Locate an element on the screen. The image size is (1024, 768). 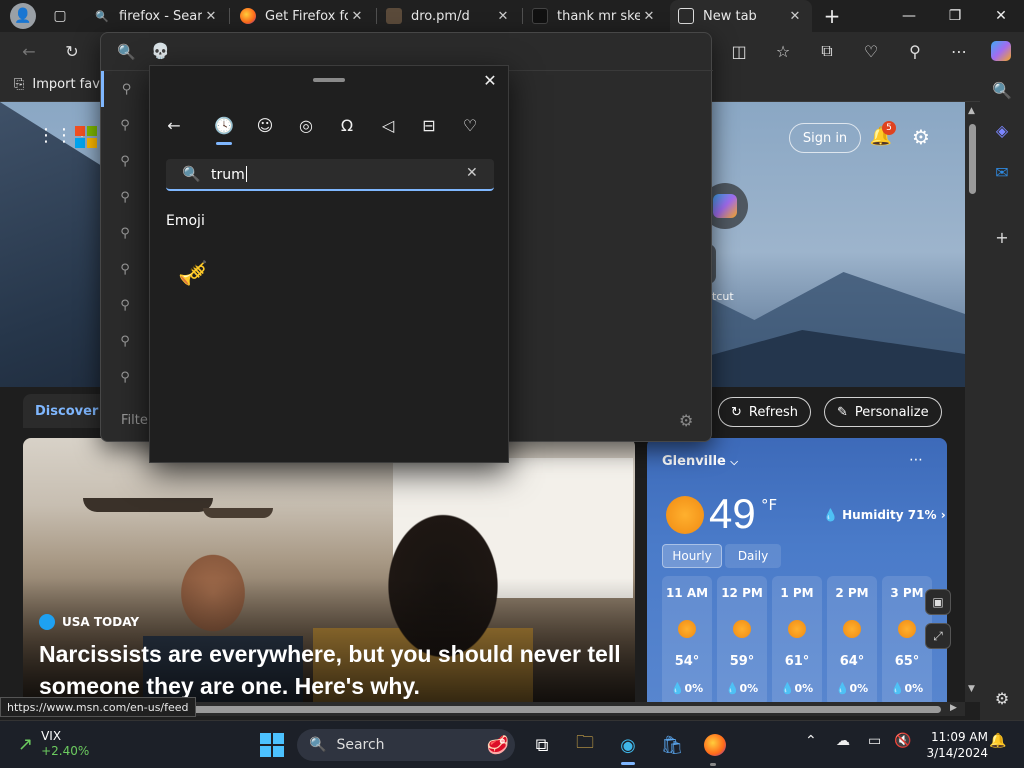
search-icon: ⚲ is located at coordinates (125, 233).